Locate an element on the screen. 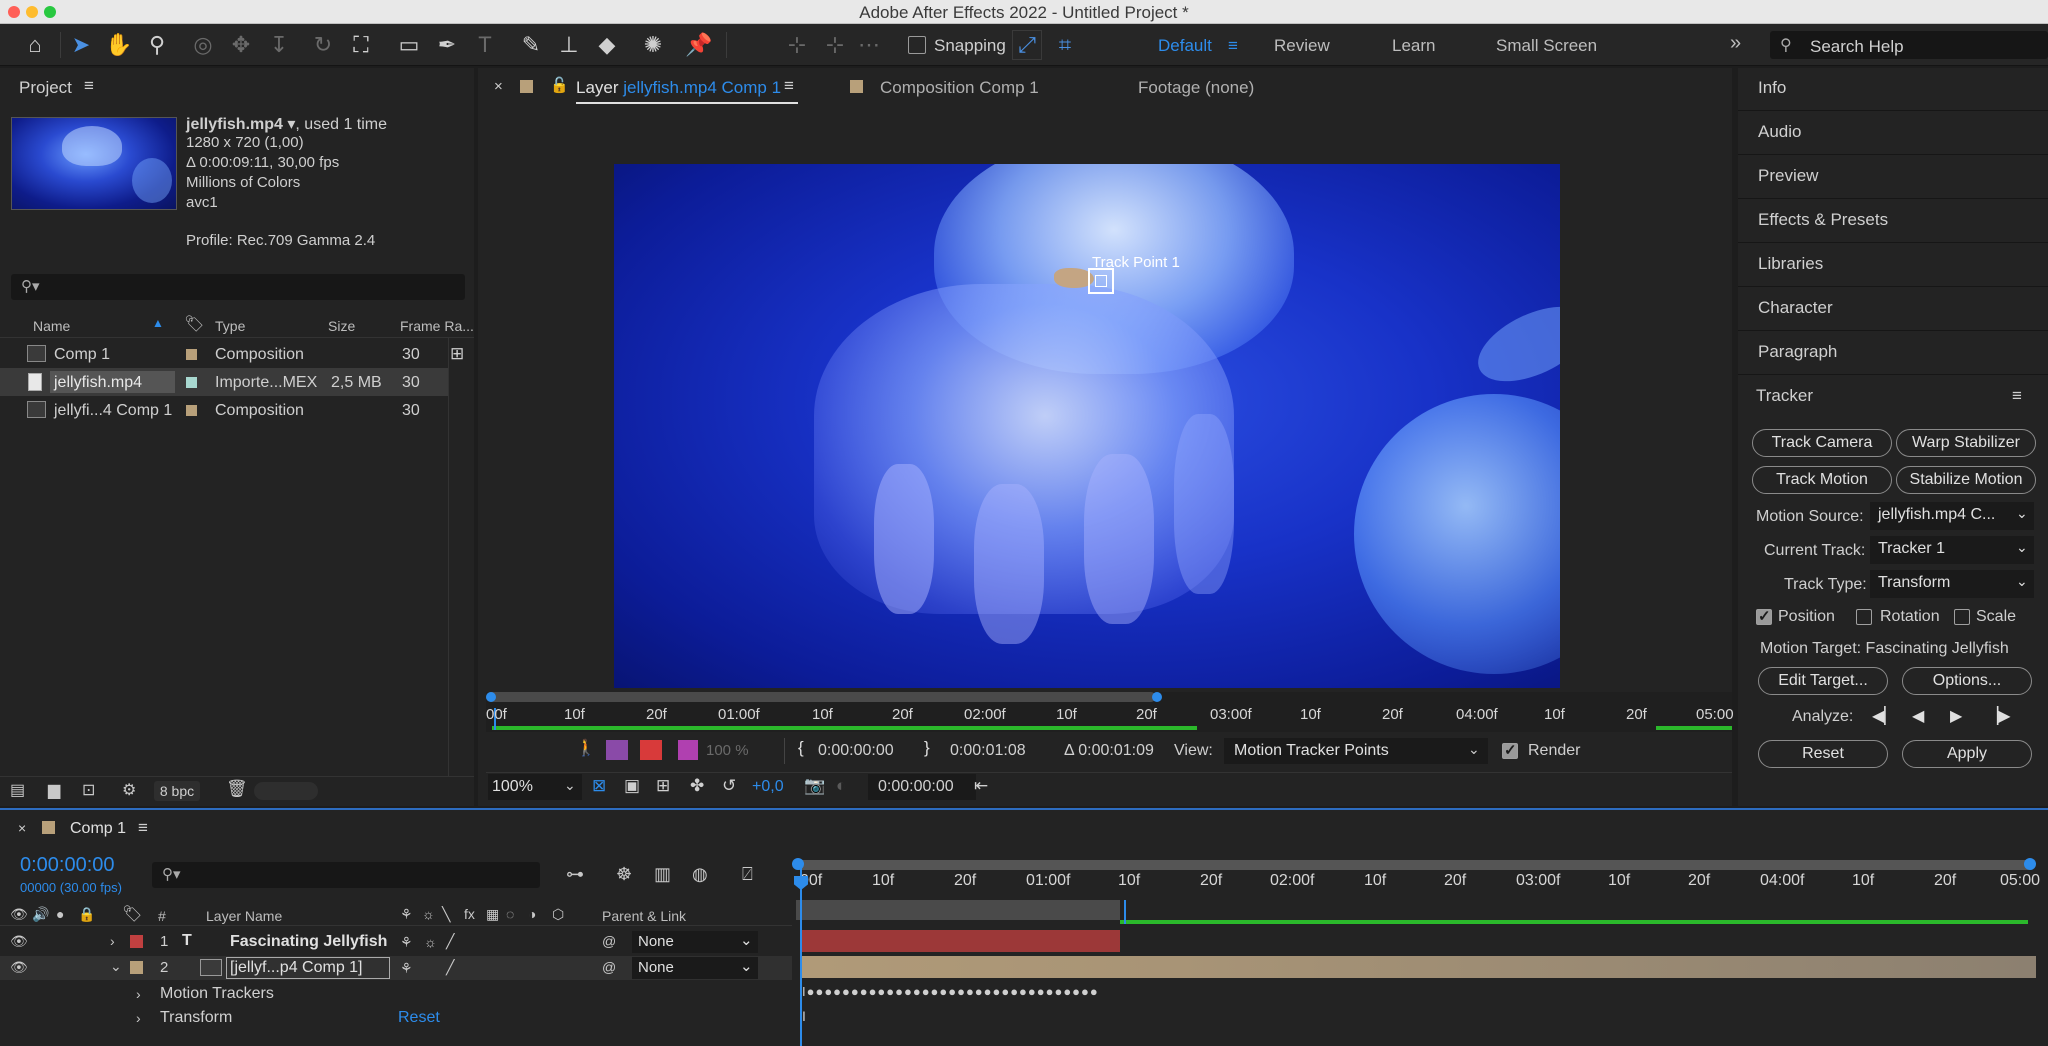  timeline-current-time: 0:00:00:00 is located at coordinates (67, 865).